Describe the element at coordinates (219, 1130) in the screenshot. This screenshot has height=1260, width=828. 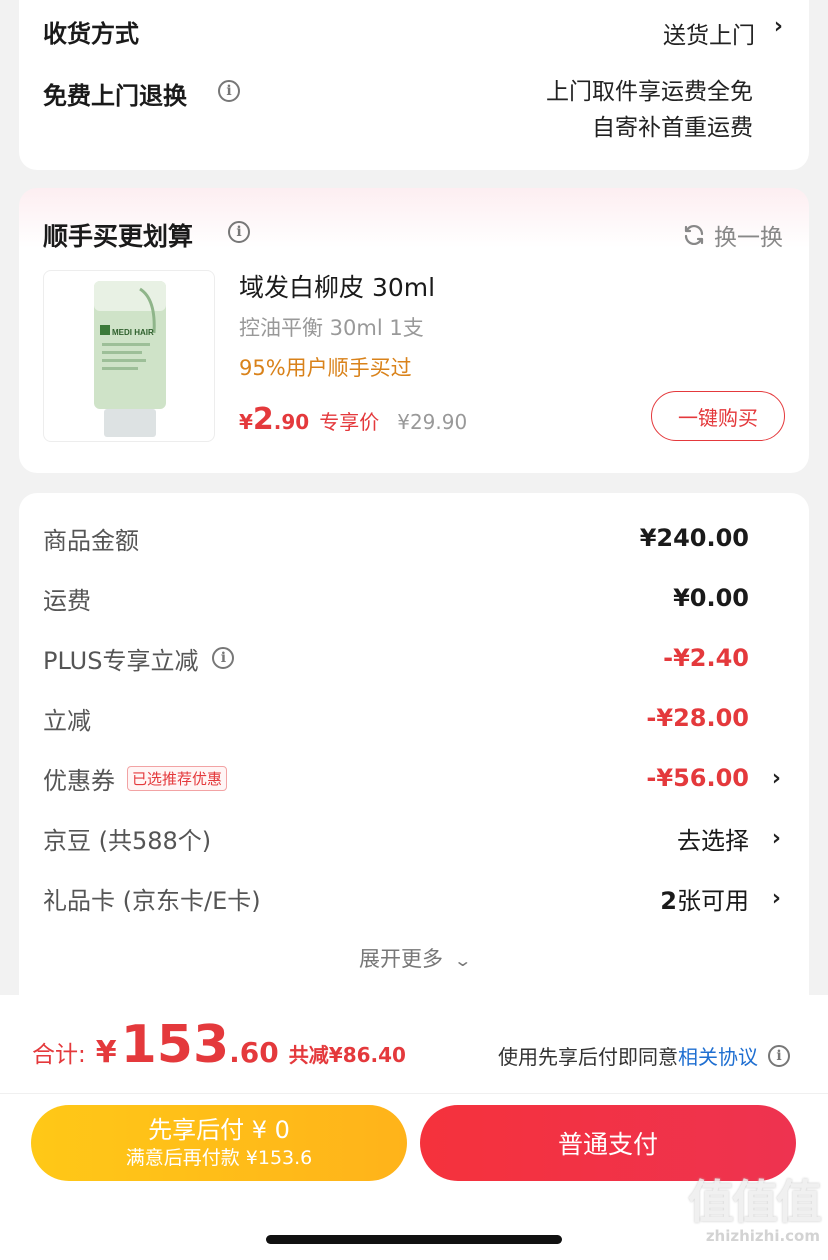
I see `pay-later-line1: 先享后付 ¥ 0` at that location.